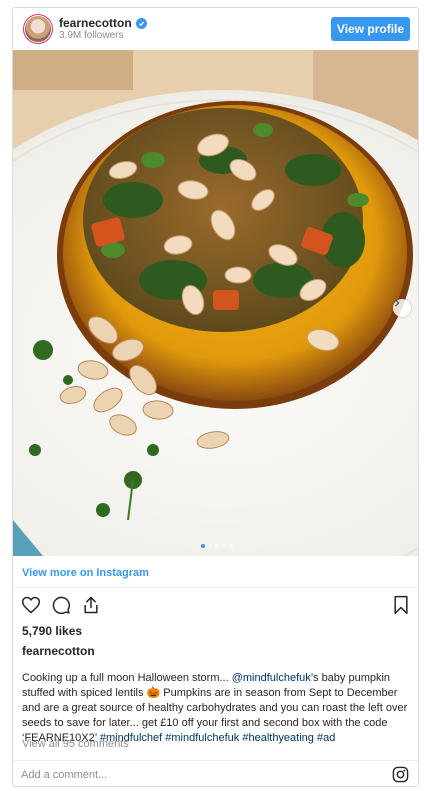 The height and width of the screenshot is (791, 424). What do you see at coordinates (271, 678) in the screenshot?
I see `mention-link: @mindfulchefuk` at bounding box center [271, 678].